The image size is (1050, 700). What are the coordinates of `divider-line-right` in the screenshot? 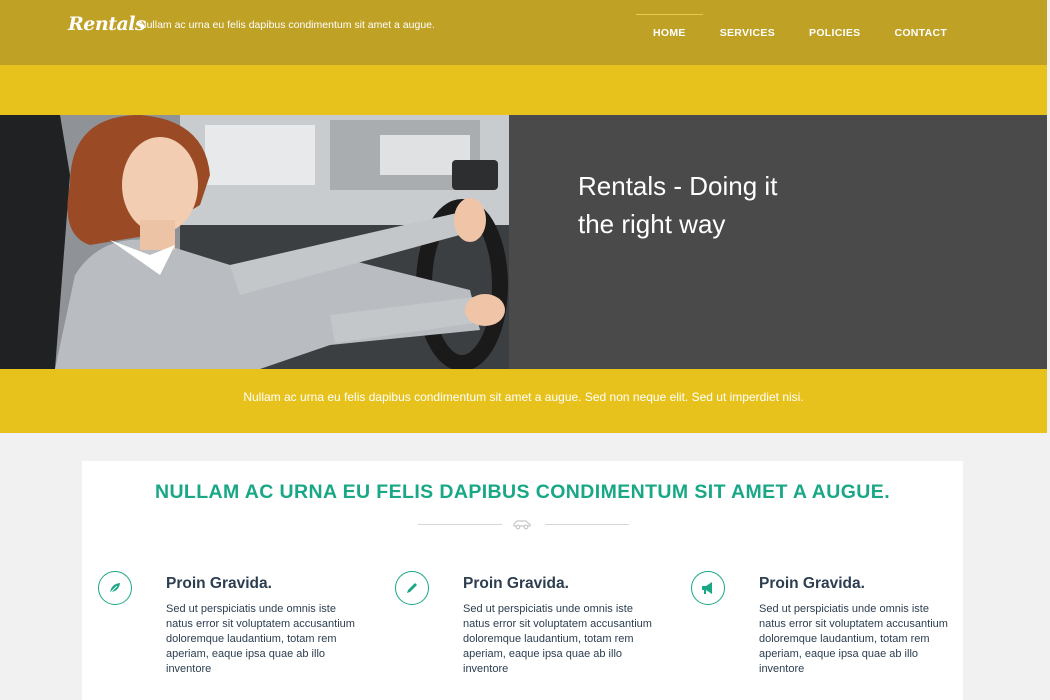 It's located at (587, 524).